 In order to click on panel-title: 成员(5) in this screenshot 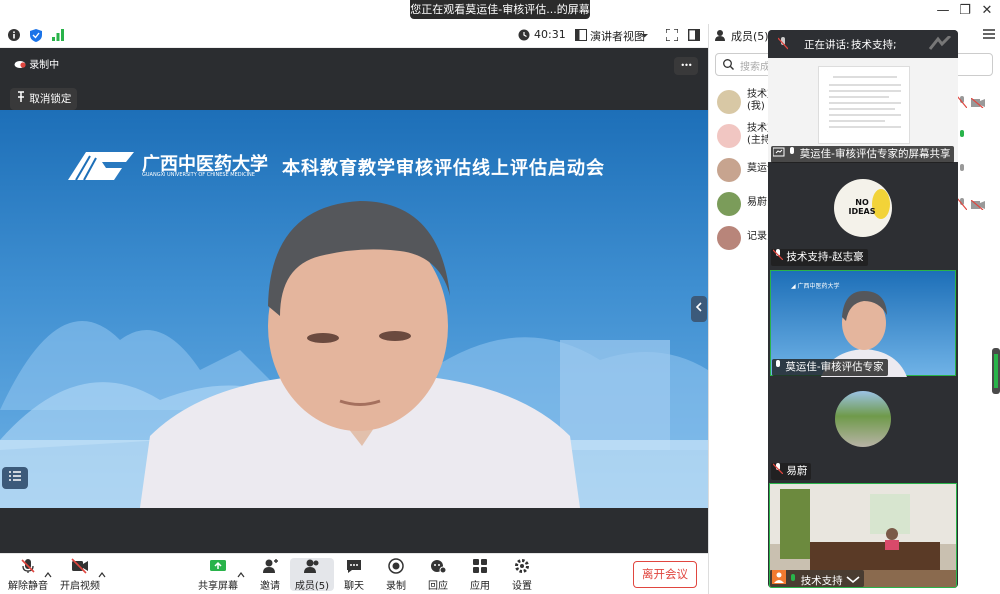, I will do `click(750, 36)`.